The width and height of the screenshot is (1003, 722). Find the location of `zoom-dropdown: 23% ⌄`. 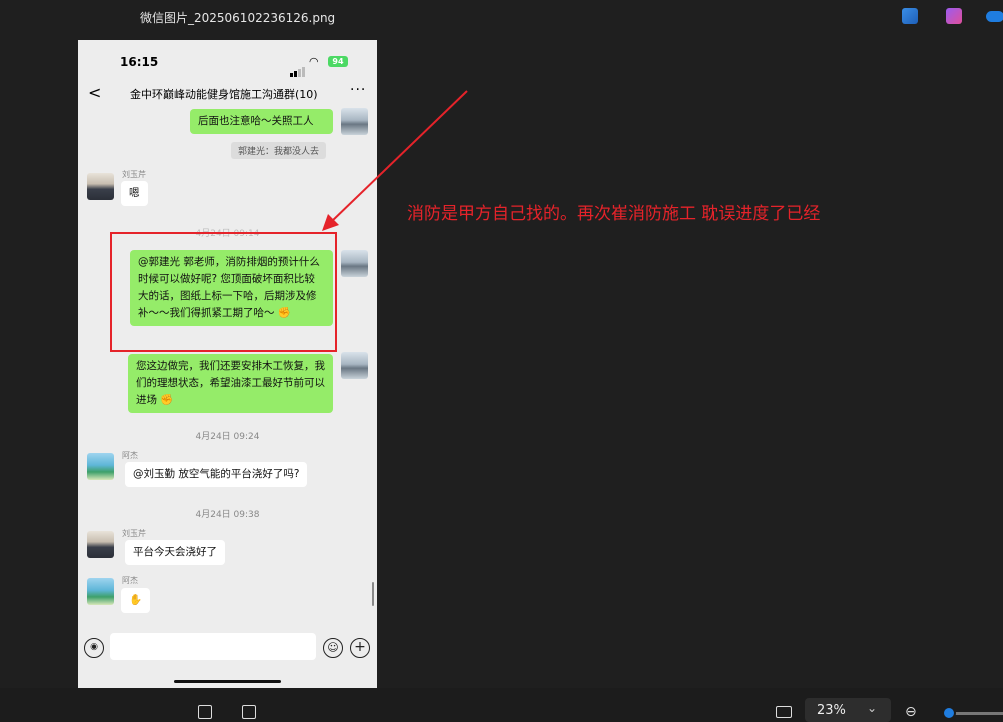

zoom-dropdown: 23% ⌄ is located at coordinates (848, 710).